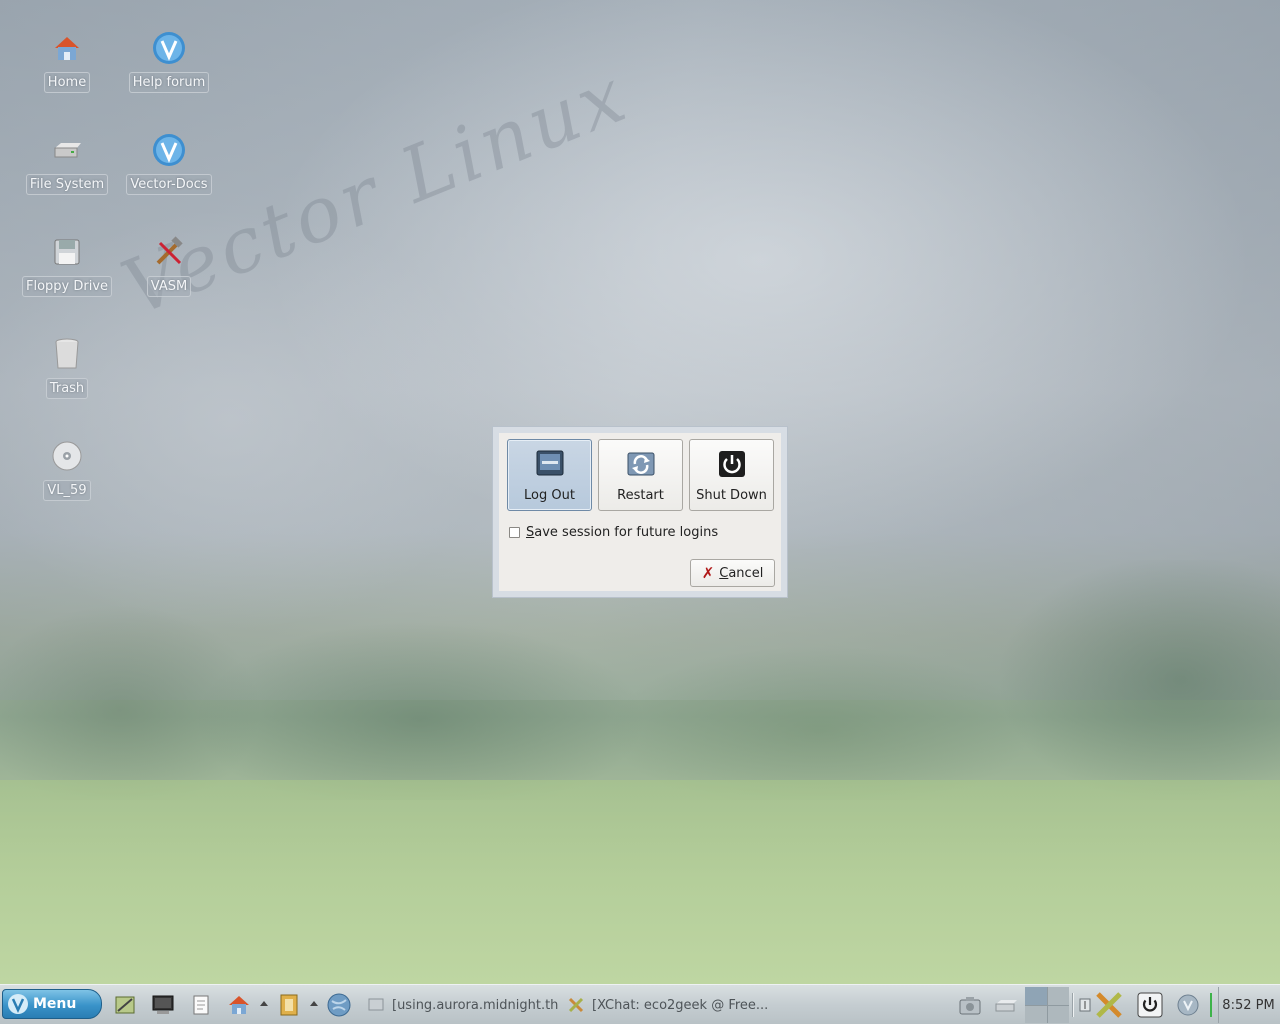  What do you see at coordinates (169, 68) in the screenshot?
I see `desktop-icon-help-forum: Help forum` at bounding box center [169, 68].